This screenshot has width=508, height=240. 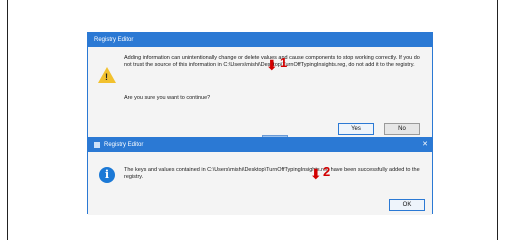 What do you see at coordinates (260, 145) in the screenshot?
I see `success-dialog-titlebar: Registry Editor ✕` at bounding box center [260, 145].